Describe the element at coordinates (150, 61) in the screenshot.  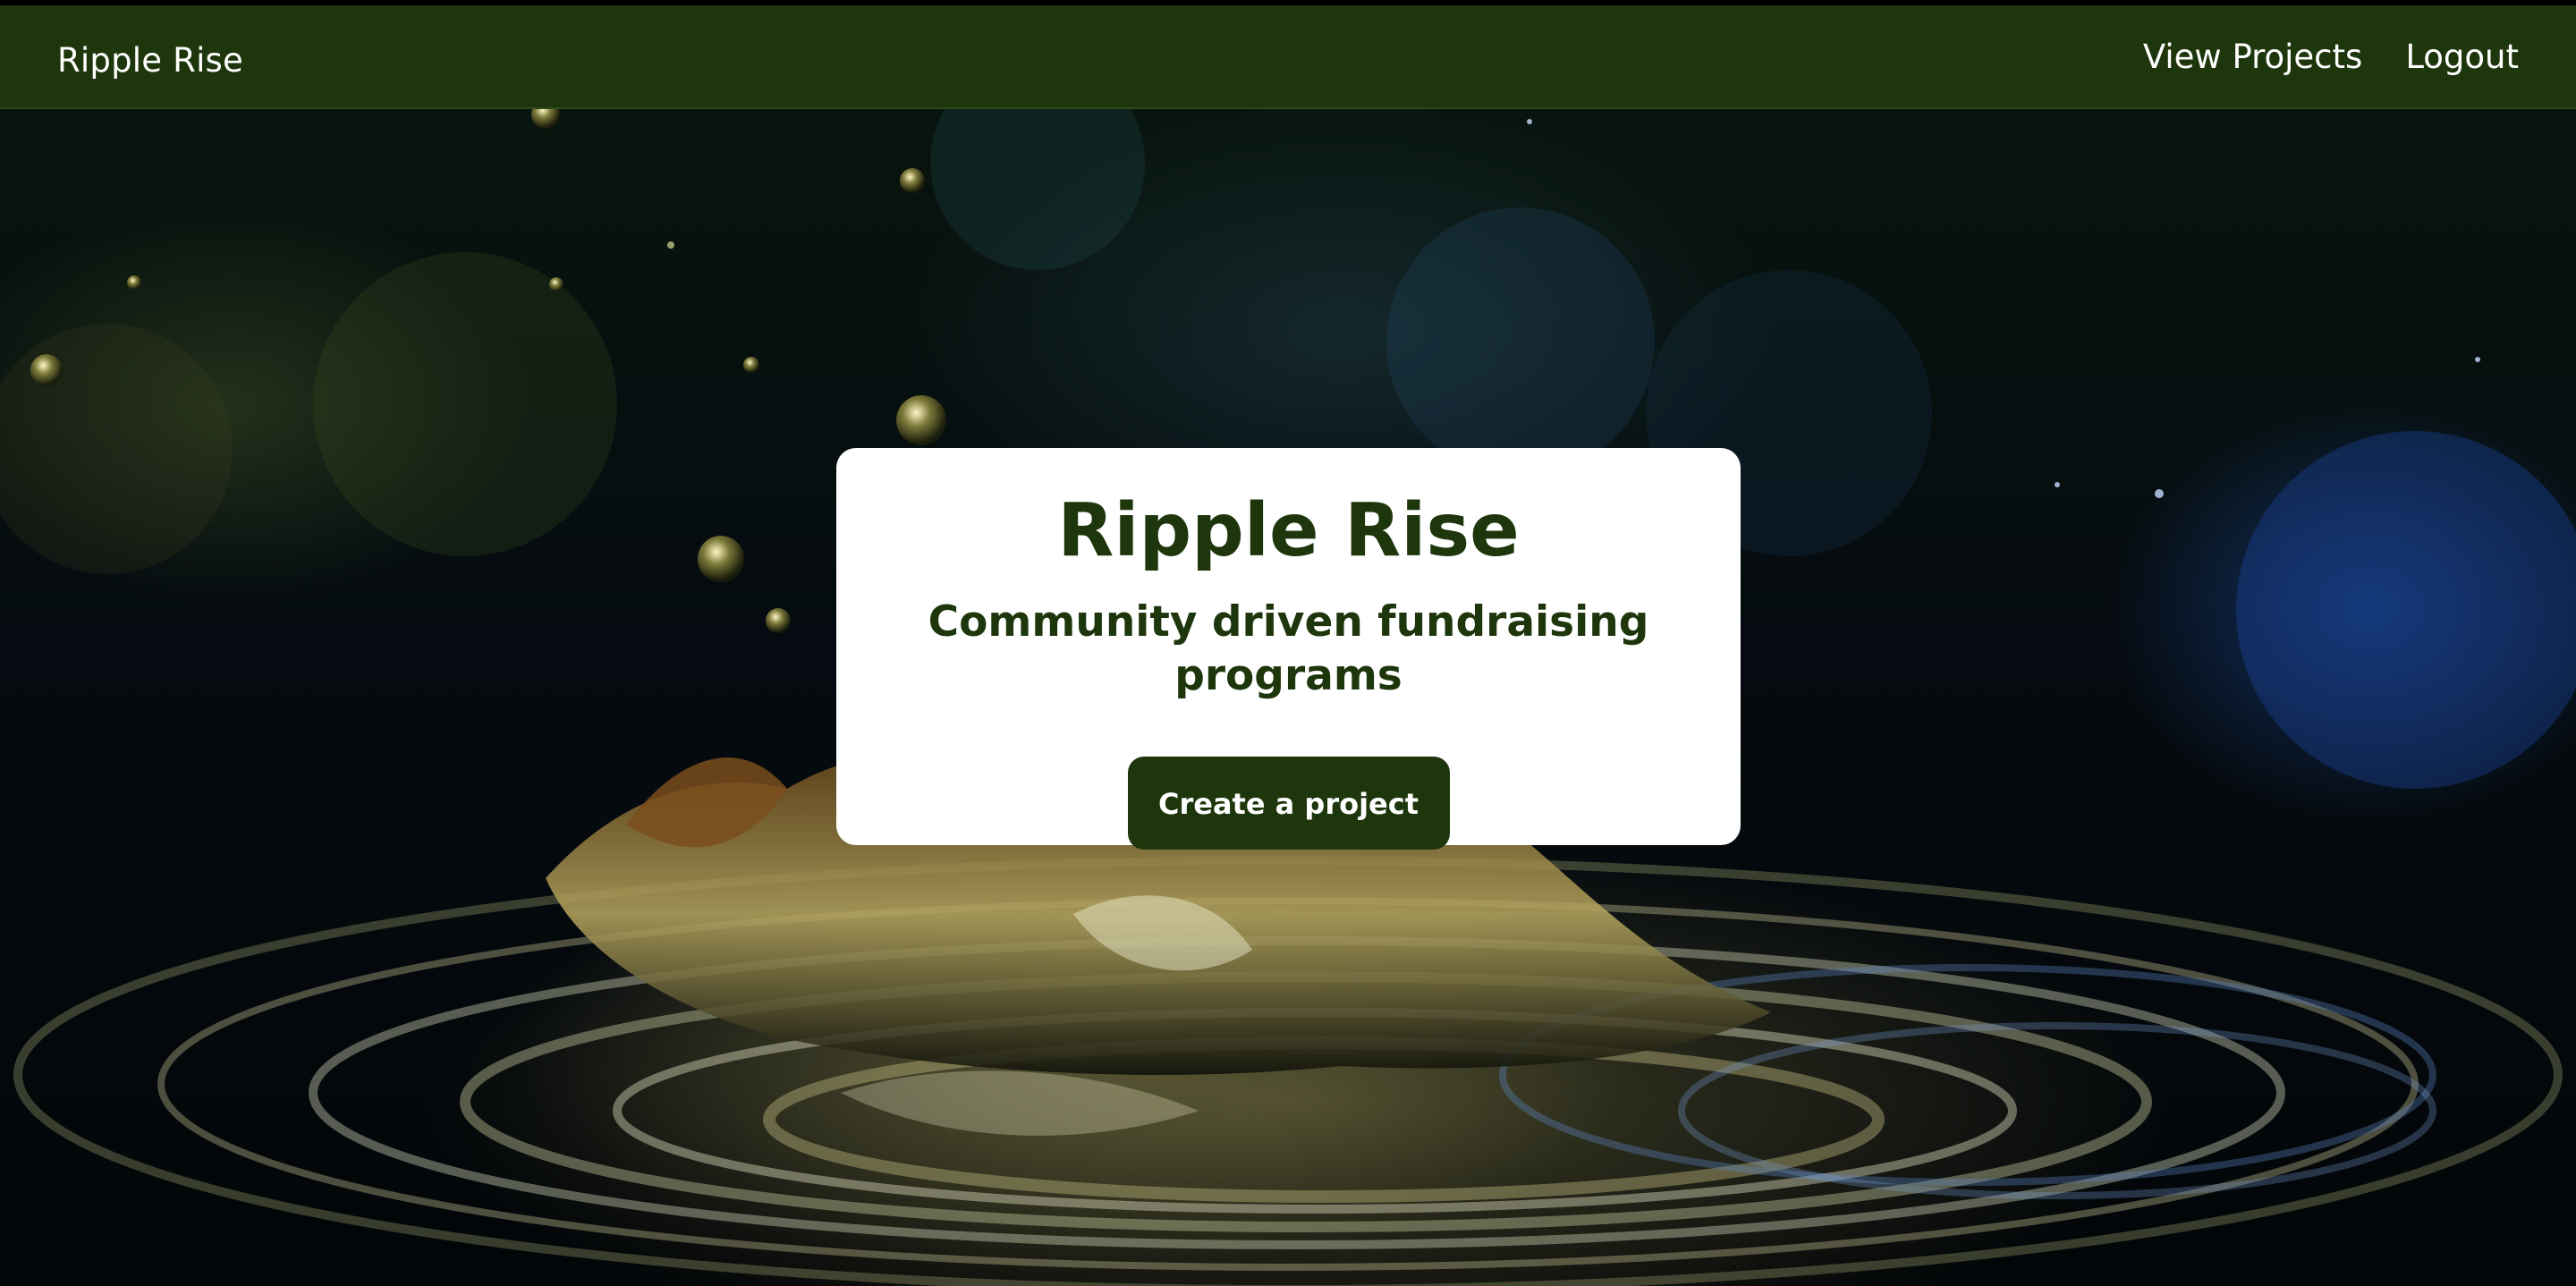
I see `brand-link: Ripple Rise` at that location.